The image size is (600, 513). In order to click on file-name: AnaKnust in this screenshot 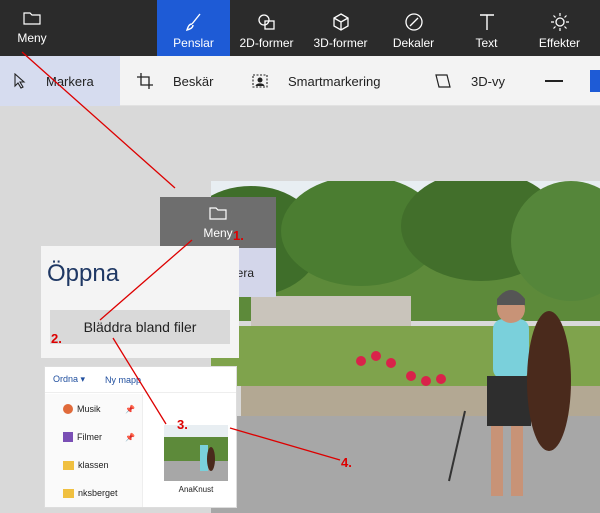, I will do `click(196, 489)`.